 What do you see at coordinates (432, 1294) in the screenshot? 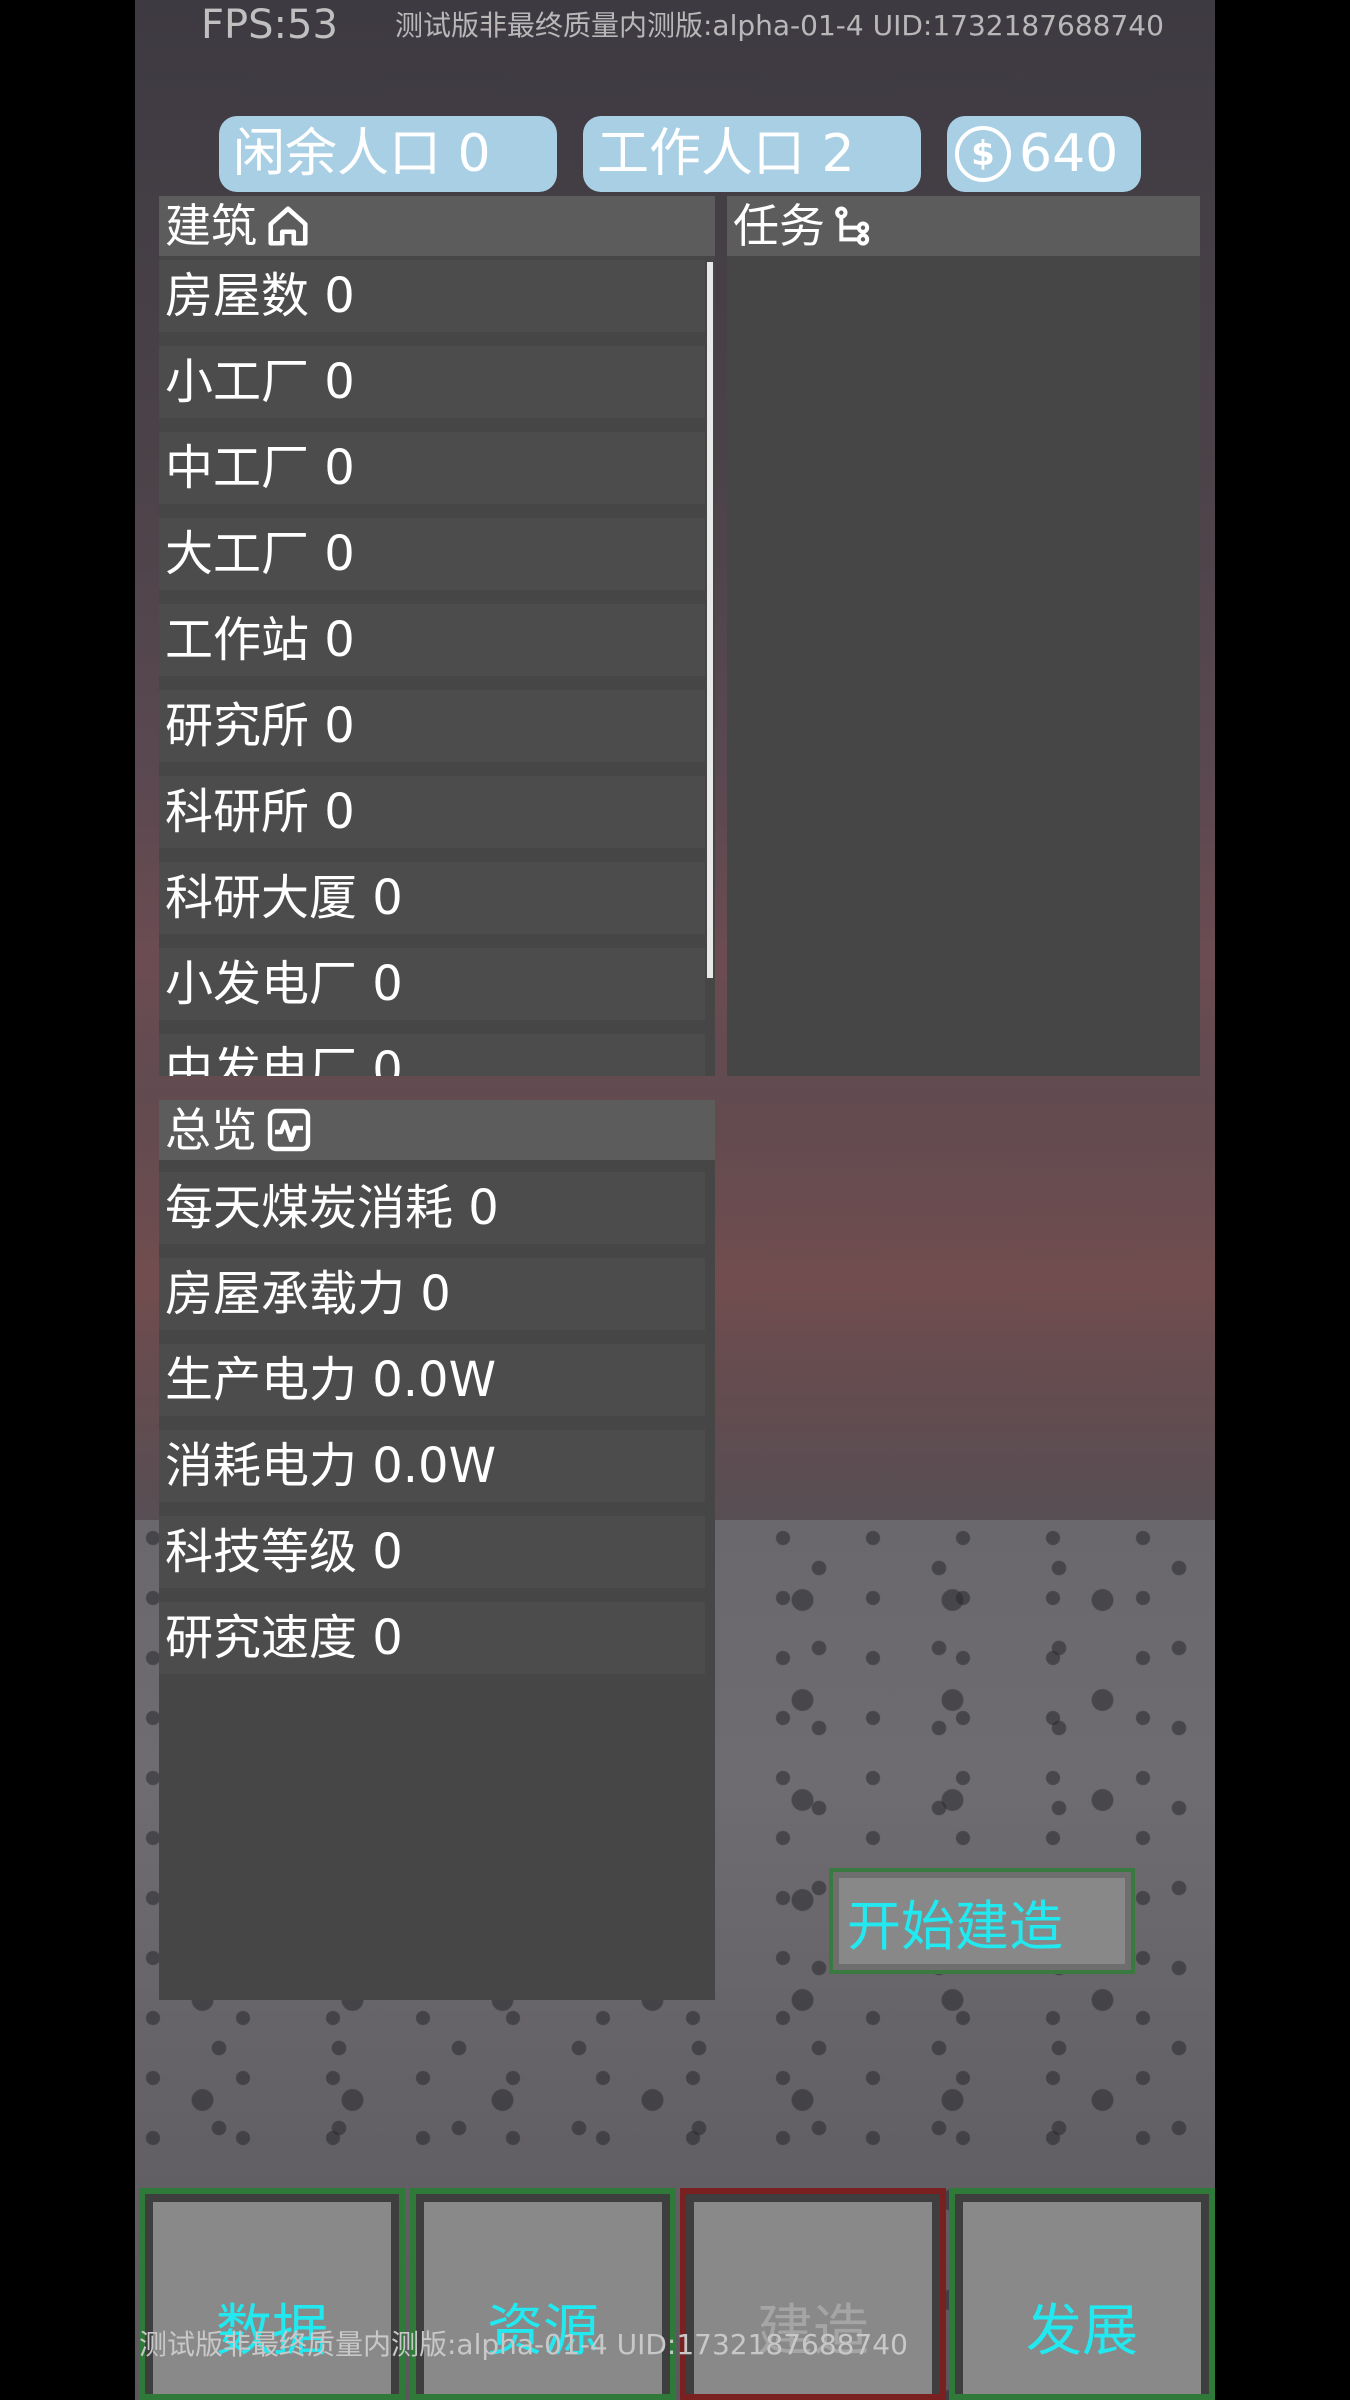
I see `list-item: 房屋承载力 0` at bounding box center [432, 1294].